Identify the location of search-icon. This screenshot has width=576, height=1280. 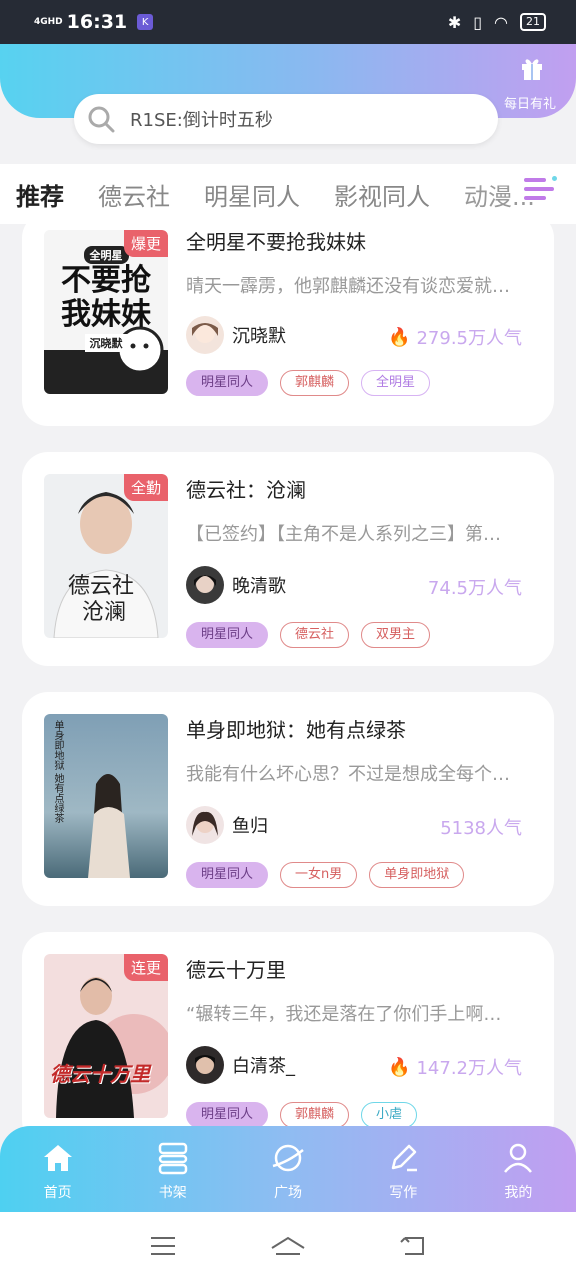
(101, 119).